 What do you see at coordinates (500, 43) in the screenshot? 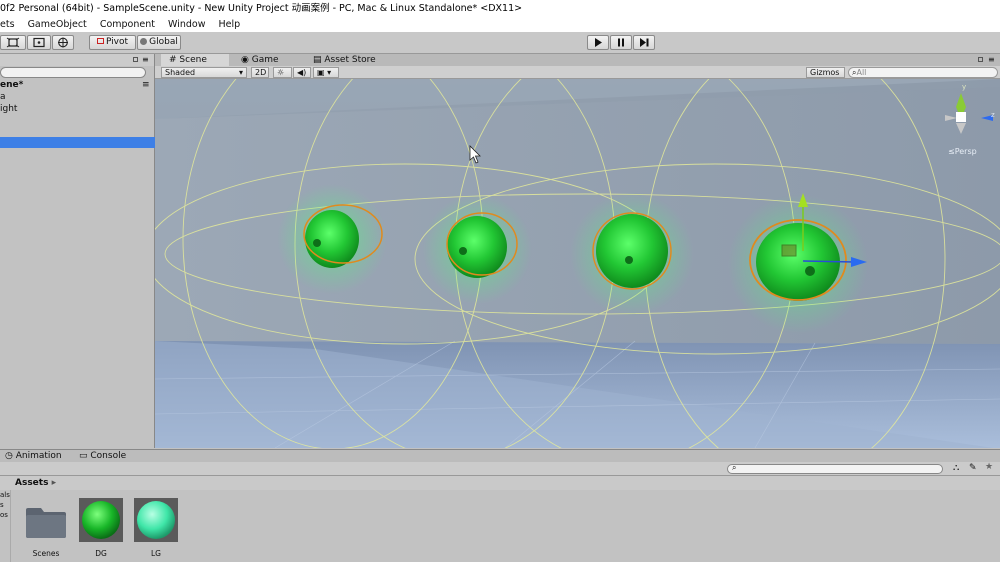
I see `main-toolbar: Pivot Global` at bounding box center [500, 43].